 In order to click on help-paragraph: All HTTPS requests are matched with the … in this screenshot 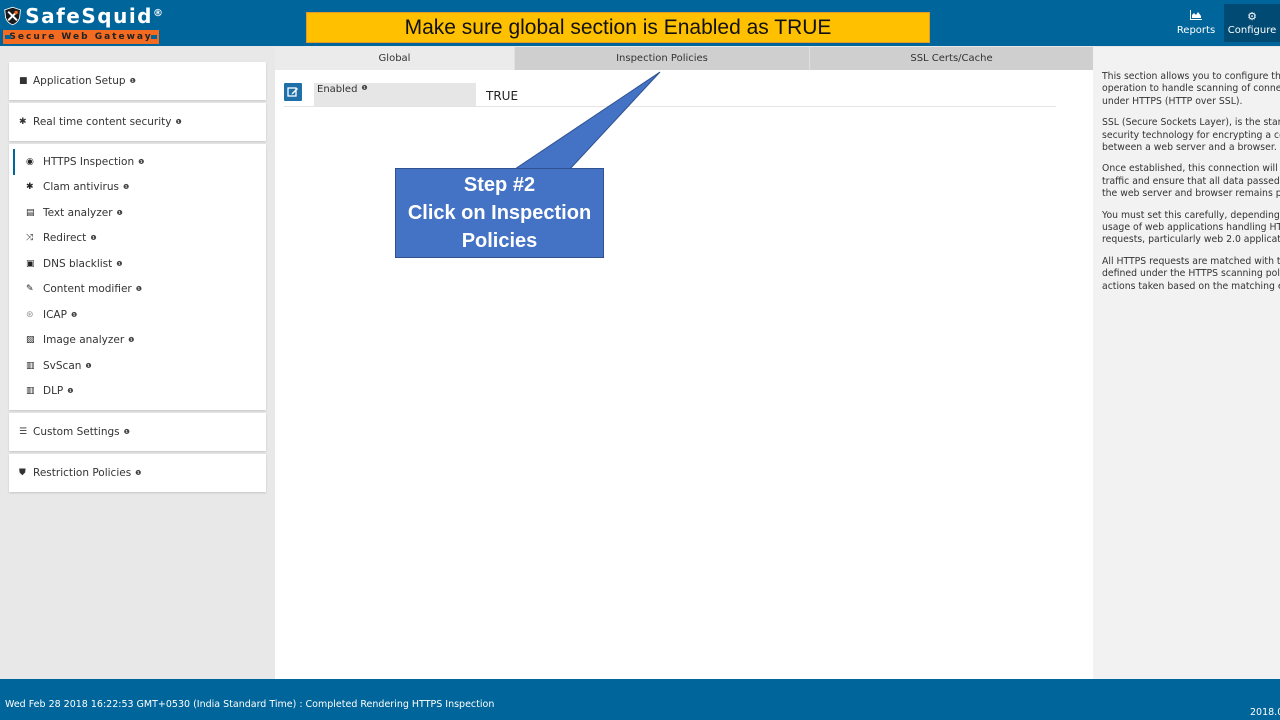, I will do `click(1191, 273)`.